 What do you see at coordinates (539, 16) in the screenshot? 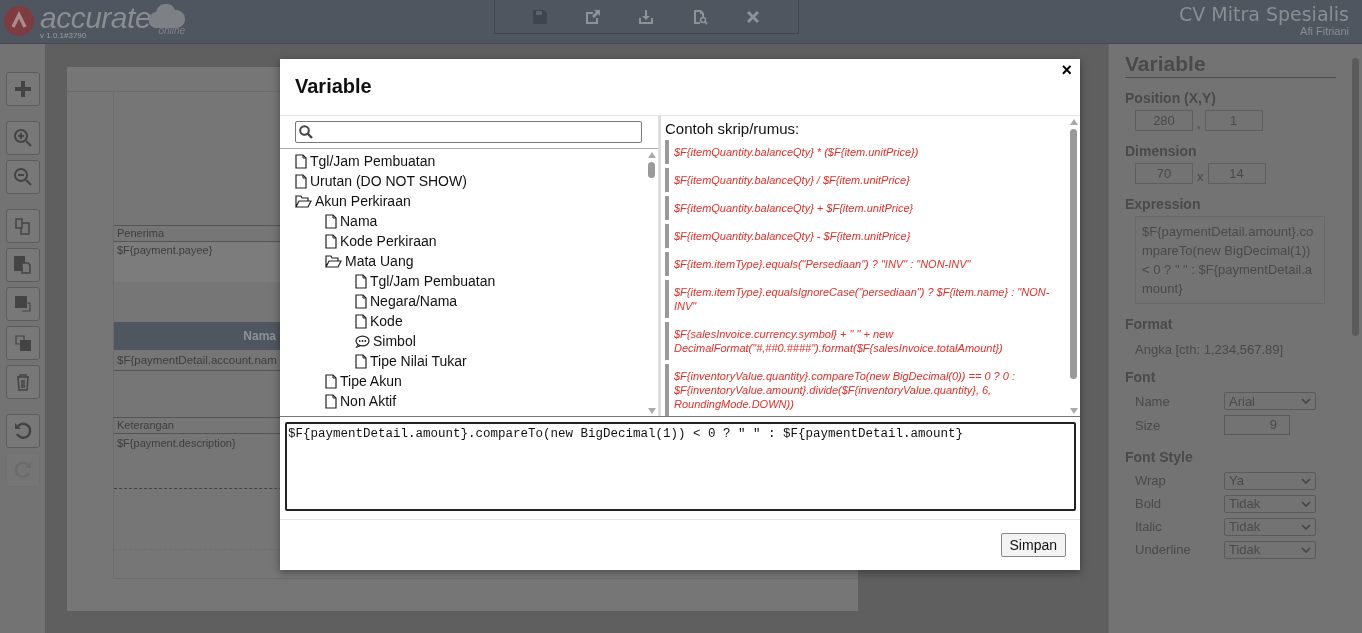
I see `floppy-icon` at bounding box center [539, 16].